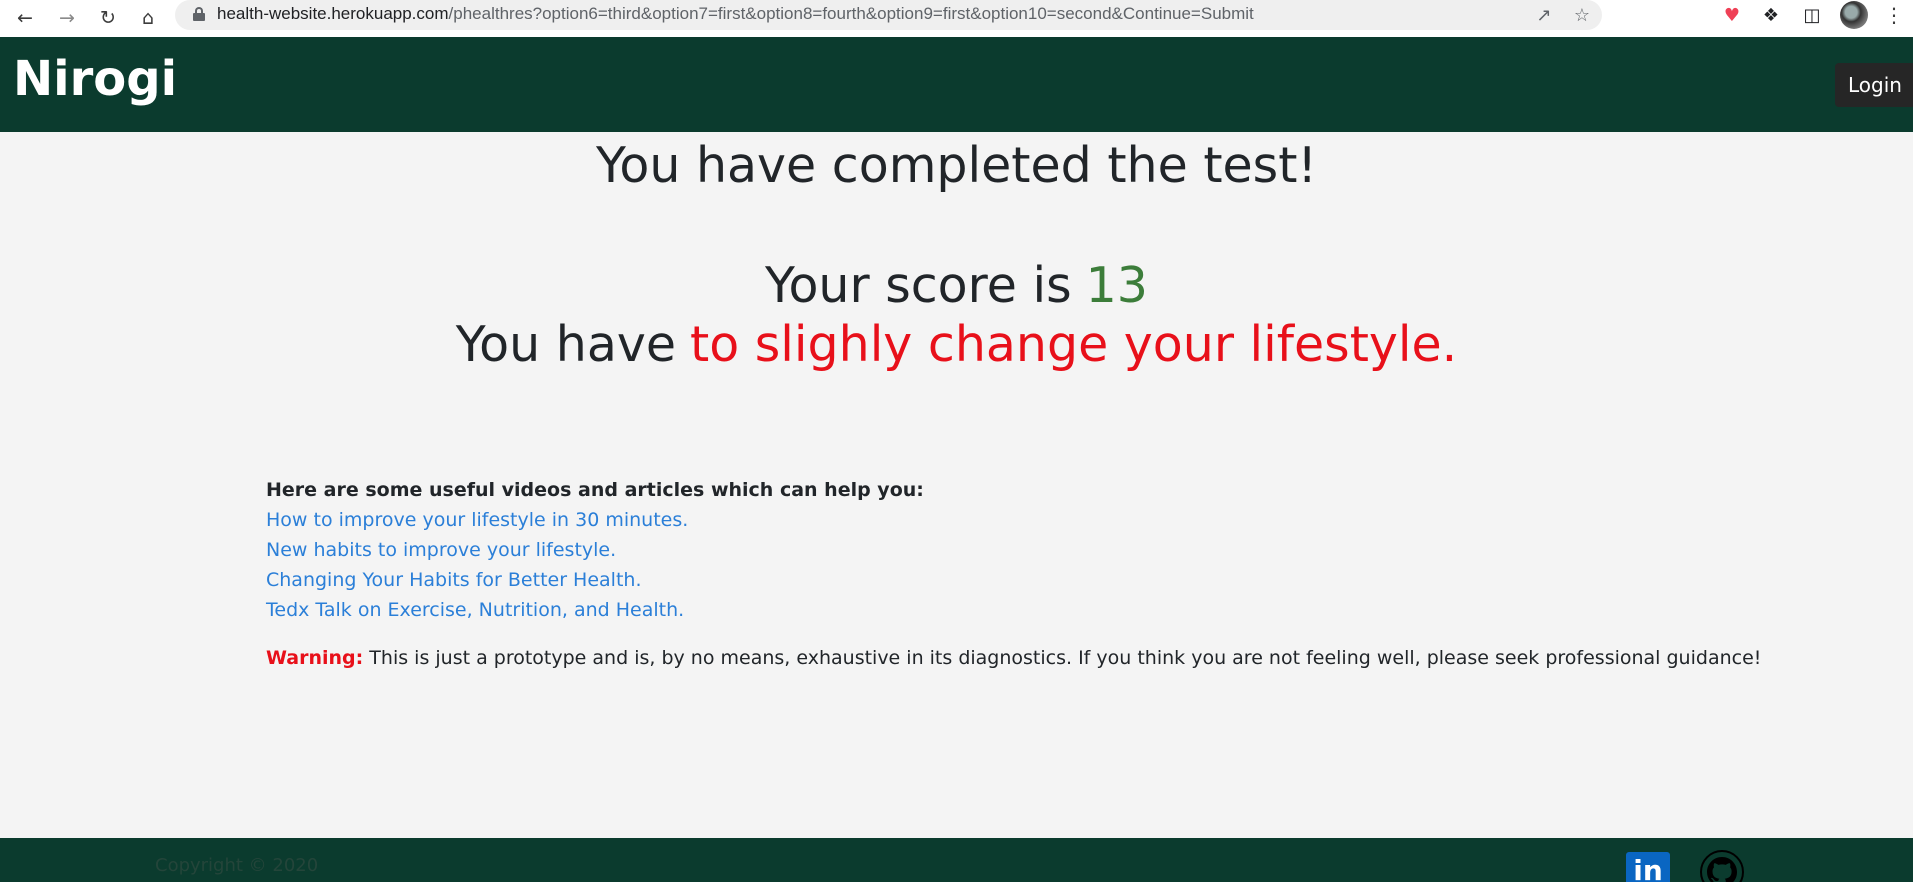  Describe the element at coordinates (199, 14) in the screenshot. I see `lock-icon` at that location.